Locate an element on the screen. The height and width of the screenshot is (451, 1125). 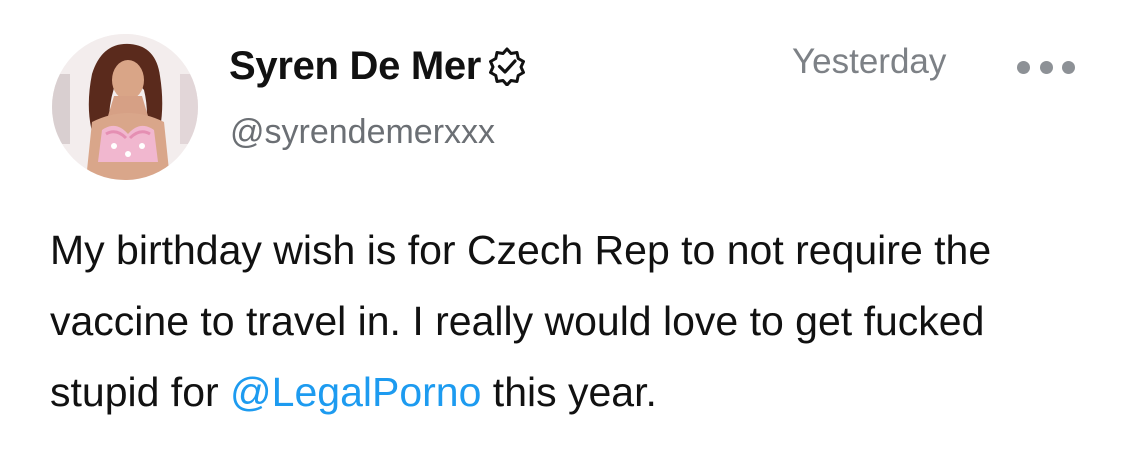
avatar is located at coordinates (125, 107).